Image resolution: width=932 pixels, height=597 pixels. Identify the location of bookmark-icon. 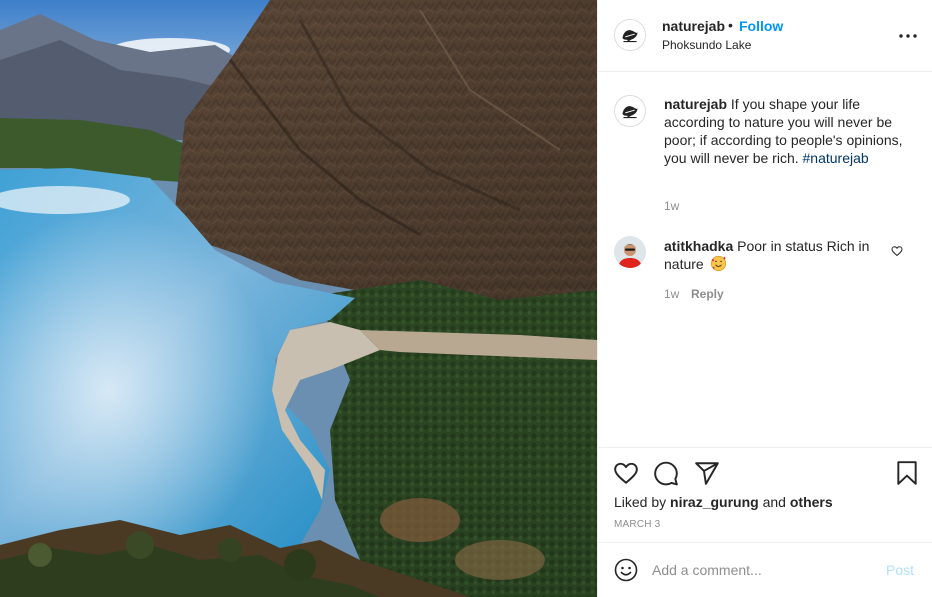
(907, 473).